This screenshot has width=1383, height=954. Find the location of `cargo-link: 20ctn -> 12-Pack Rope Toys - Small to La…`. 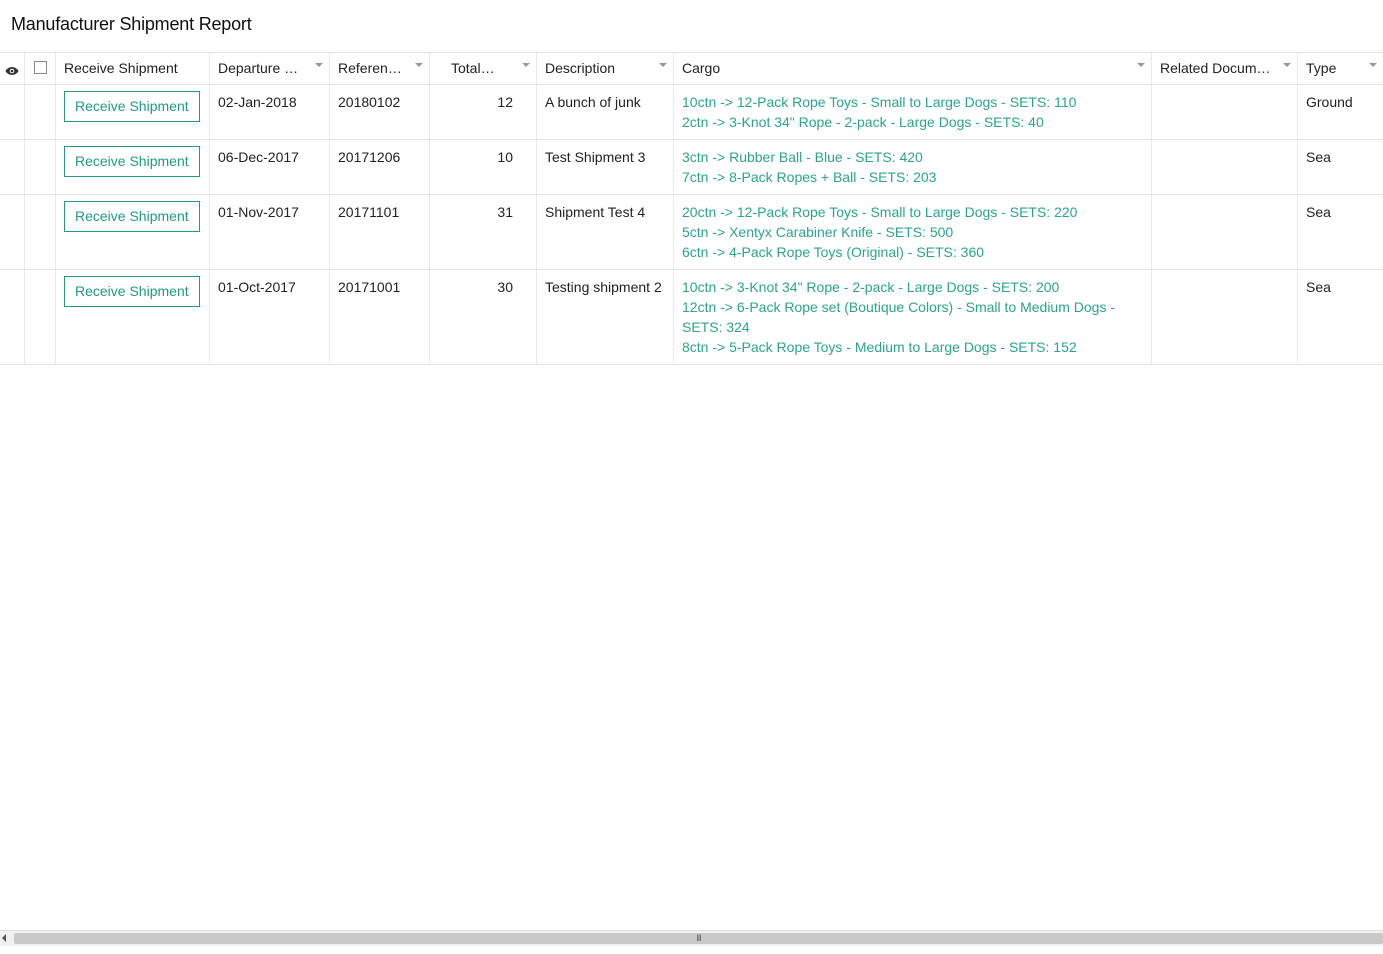

cargo-link: 20ctn -> 12-Pack Rope Toys - Small to La… is located at coordinates (912, 212).